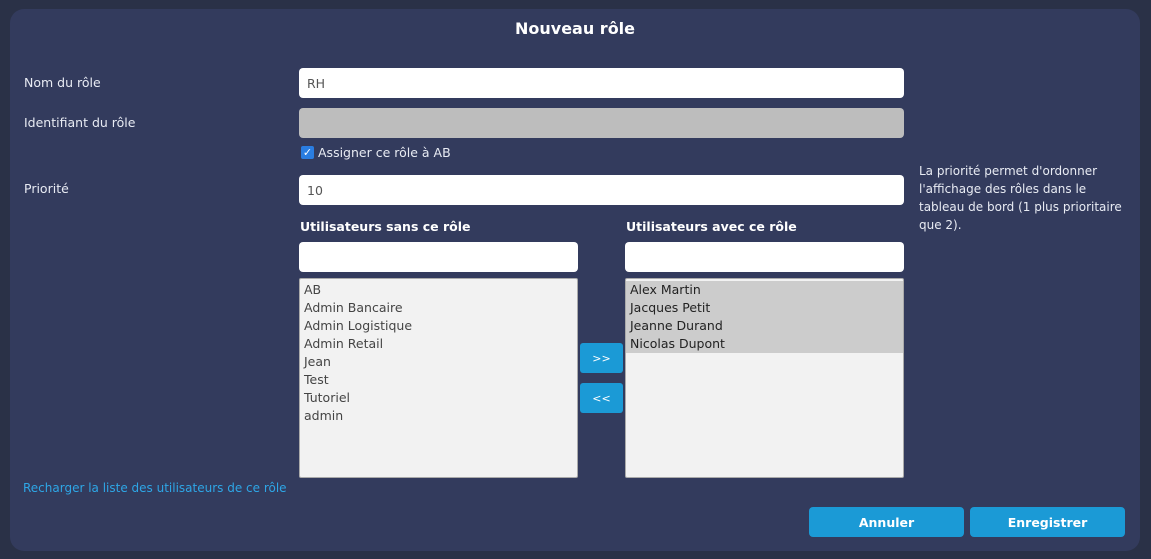 The height and width of the screenshot is (559, 1151). I want to click on list-item: Nicolas Dupont, so click(764, 344).